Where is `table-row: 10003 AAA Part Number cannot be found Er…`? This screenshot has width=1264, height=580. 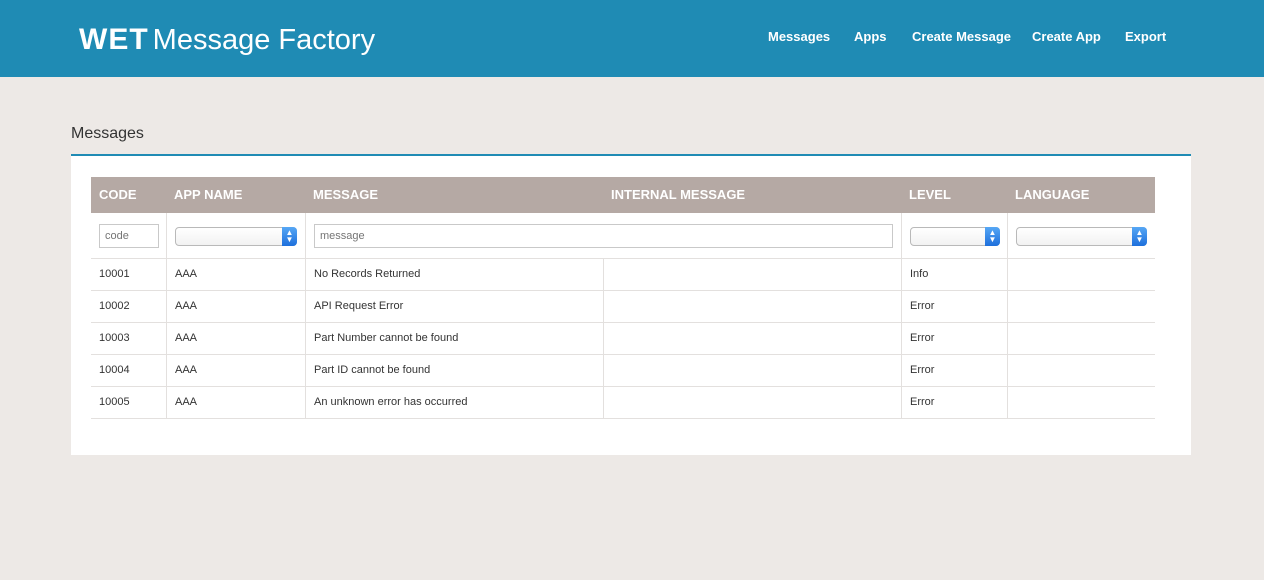 table-row: 10003 AAA Part Number cannot be found Er… is located at coordinates (623, 339).